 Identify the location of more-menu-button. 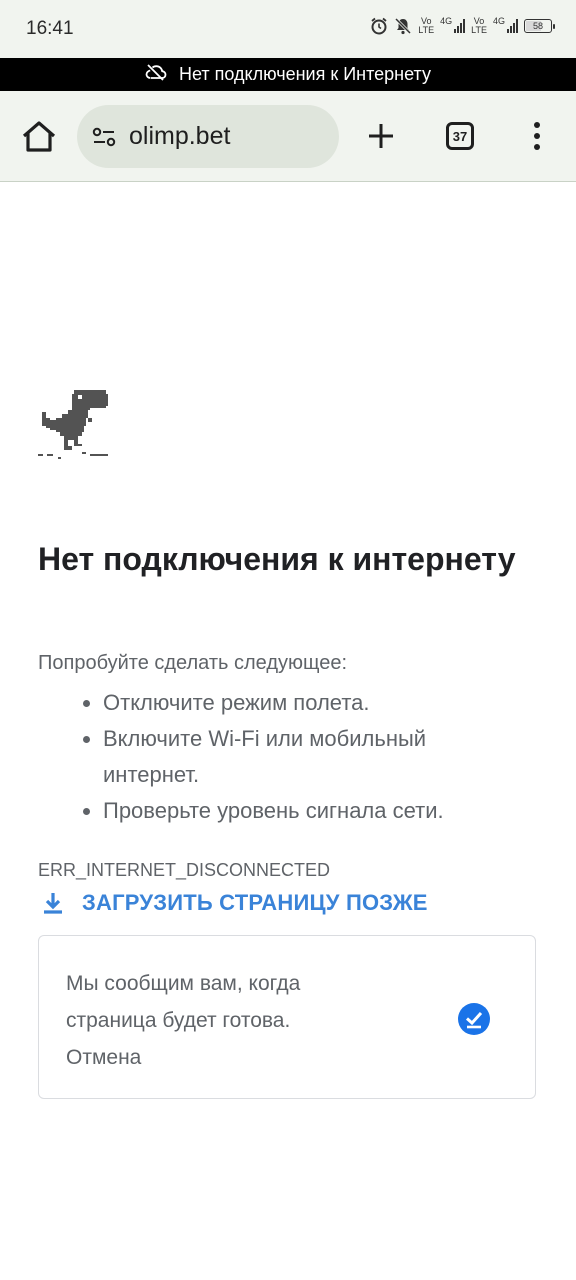
(537, 136).